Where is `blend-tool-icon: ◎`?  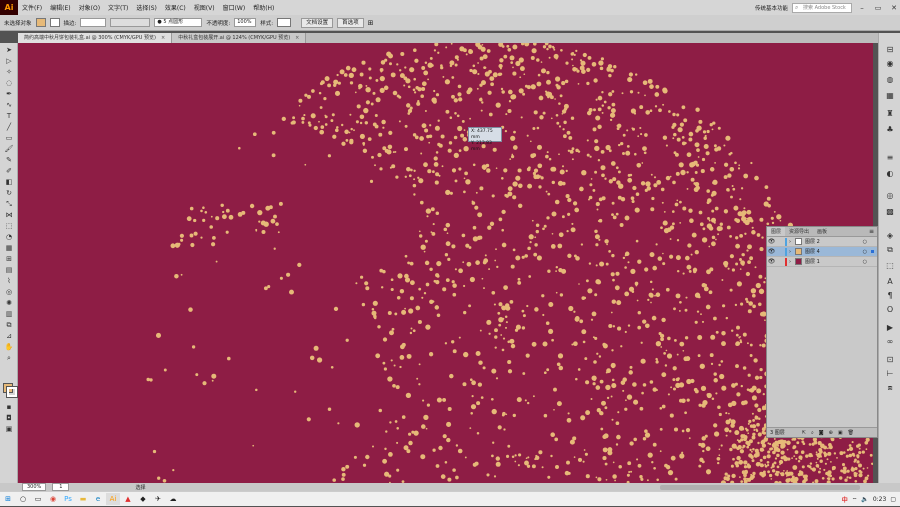
blend-tool-icon: ◎ is located at coordinates (9, 292).